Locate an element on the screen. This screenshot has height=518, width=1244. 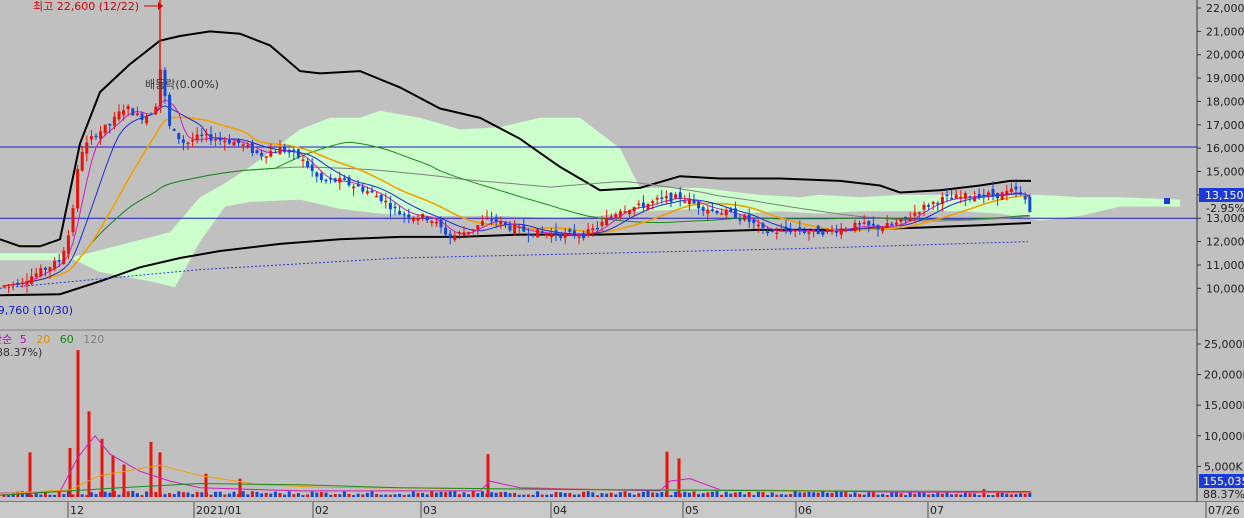
date-tick-label: 03 is located at coordinates (430, 510).